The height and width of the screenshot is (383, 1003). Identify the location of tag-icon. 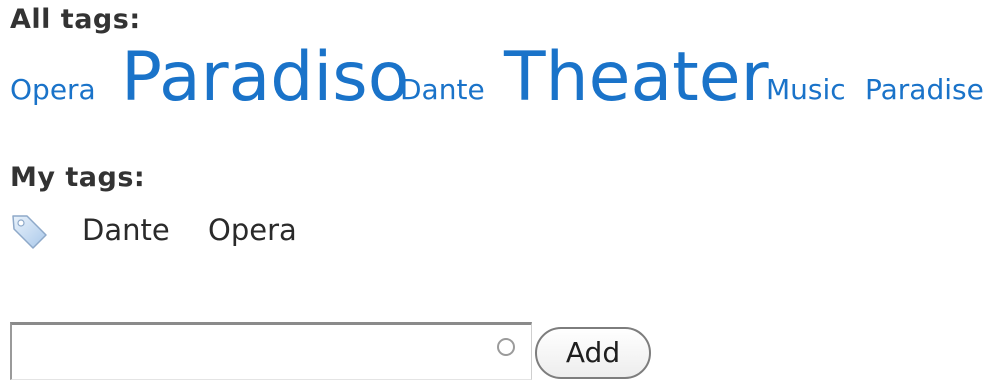
(30, 232).